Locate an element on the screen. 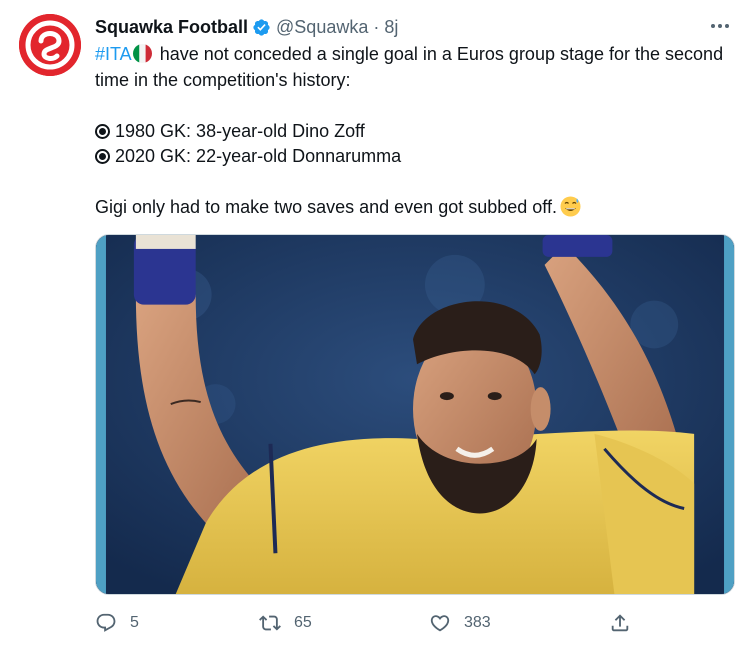  like-count: 383 is located at coordinates (477, 622).